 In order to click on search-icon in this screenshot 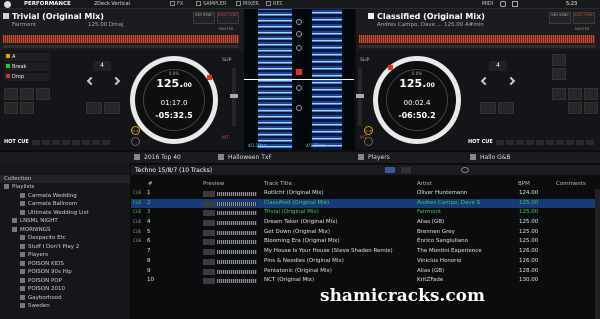, I will do `click(465, 170)`.